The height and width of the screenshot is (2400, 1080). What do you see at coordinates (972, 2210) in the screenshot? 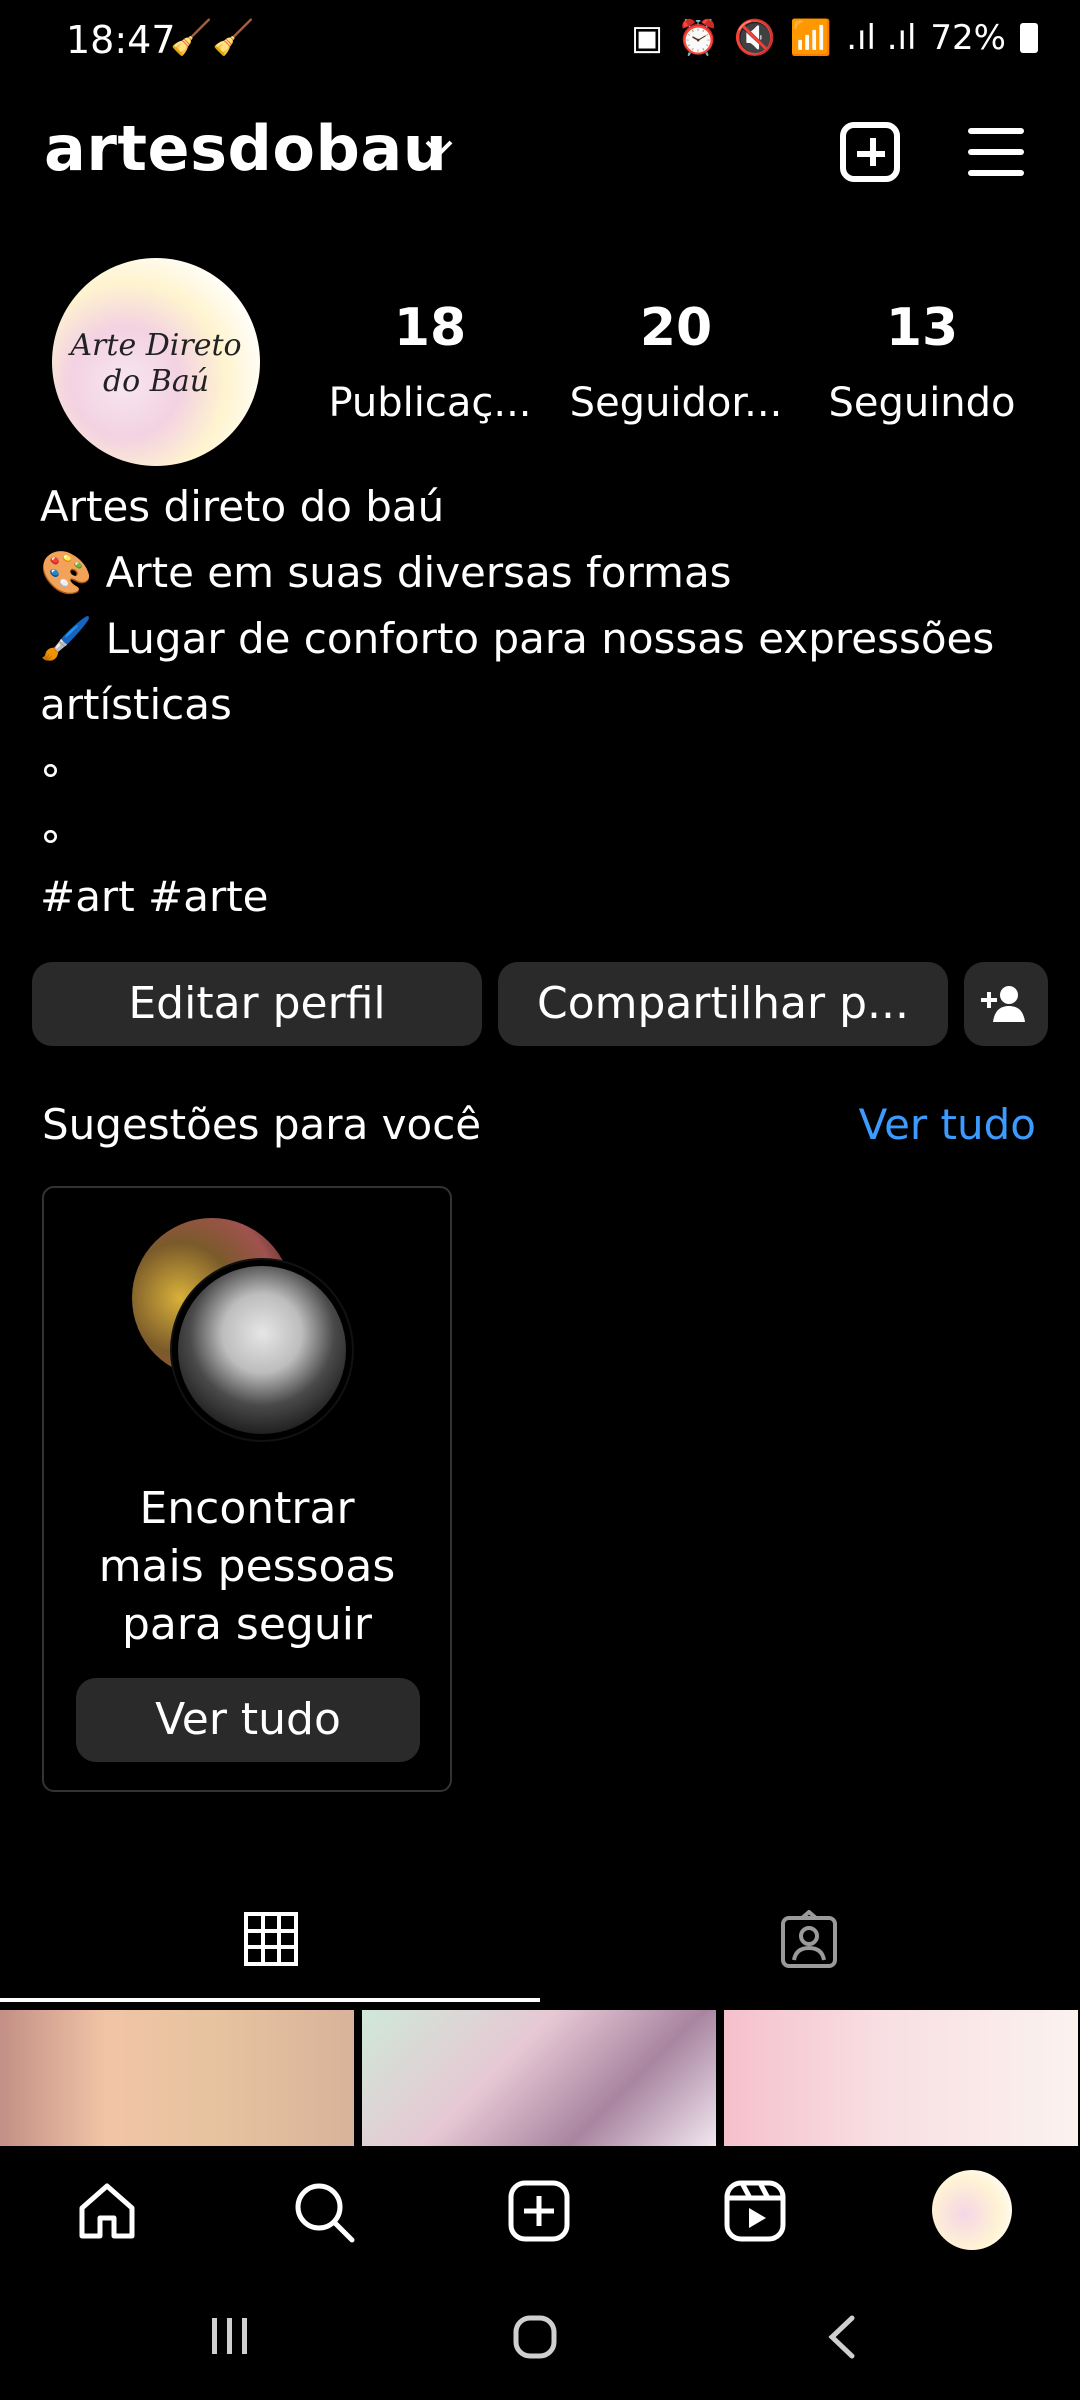
I see `profile-avatar` at bounding box center [972, 2210].